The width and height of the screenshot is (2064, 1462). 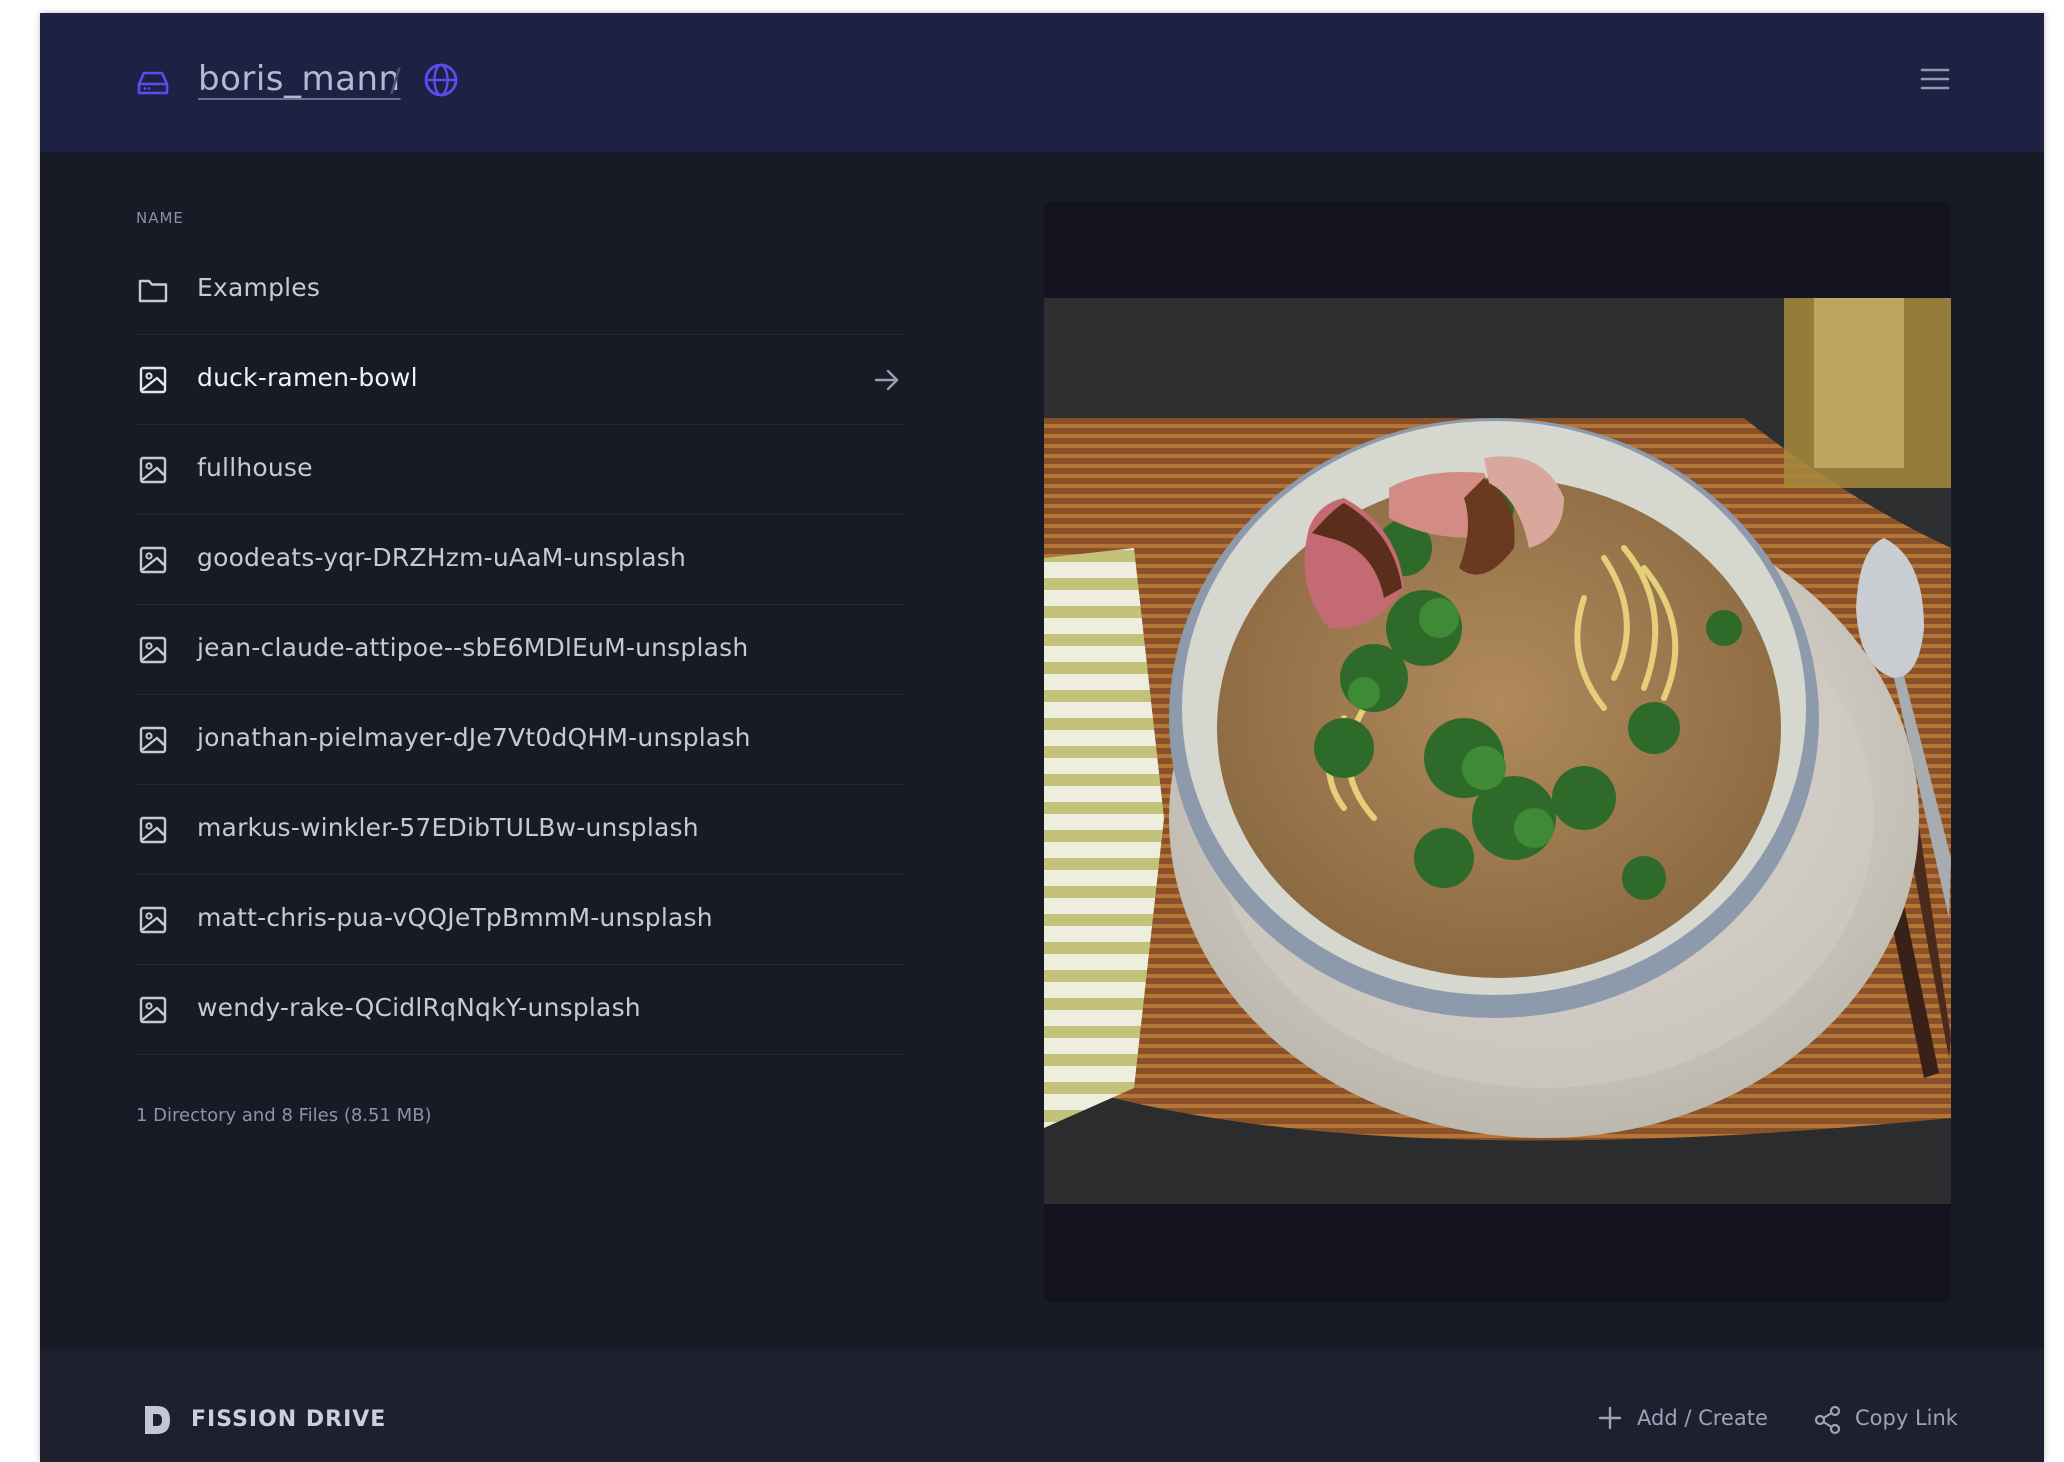 I want to click on file-name: markus-winkler-57EDibTULBw-unsplash, so click(x=448, y=827).